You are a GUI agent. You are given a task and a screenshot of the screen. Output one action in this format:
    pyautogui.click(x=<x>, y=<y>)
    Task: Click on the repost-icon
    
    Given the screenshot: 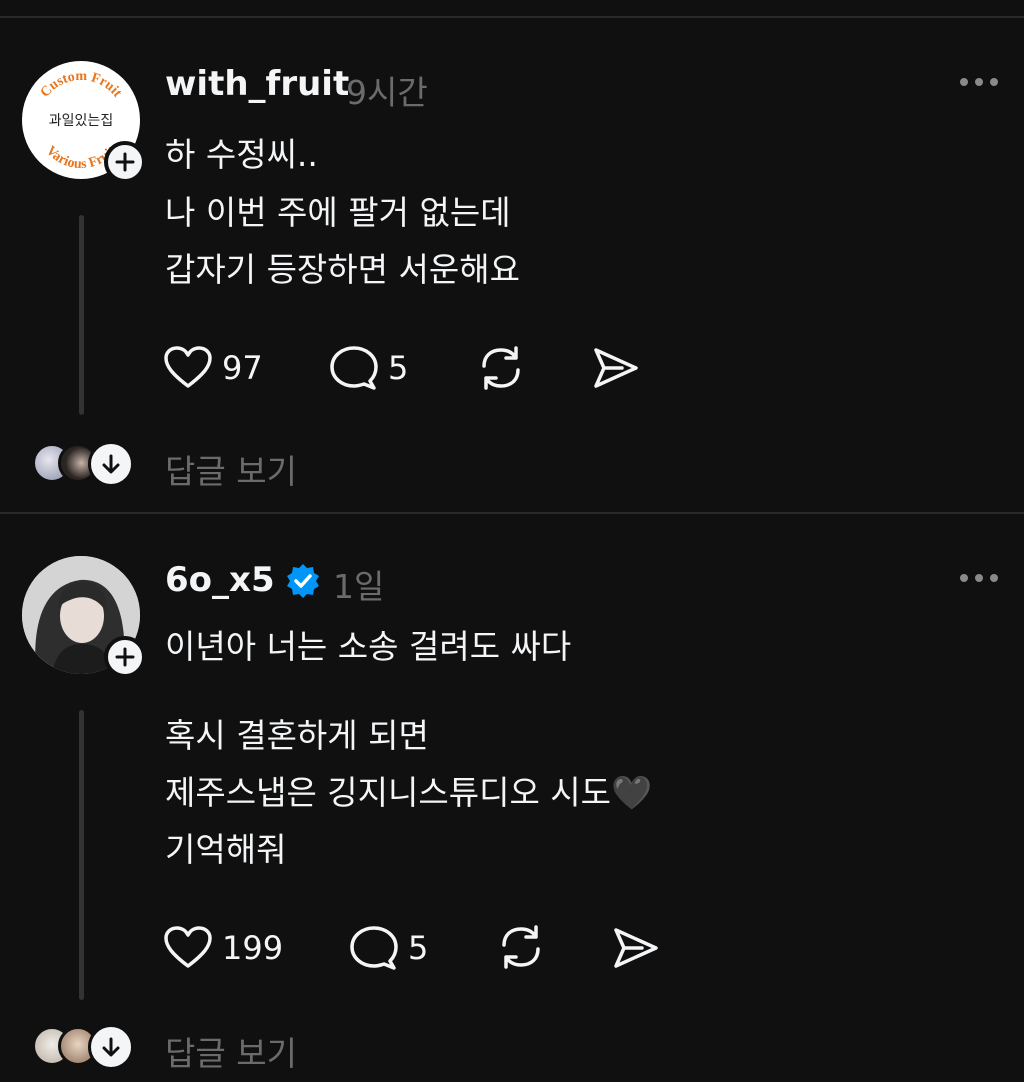 What is the action you would take?
    pyautogui.click(x=521, y=947)
    